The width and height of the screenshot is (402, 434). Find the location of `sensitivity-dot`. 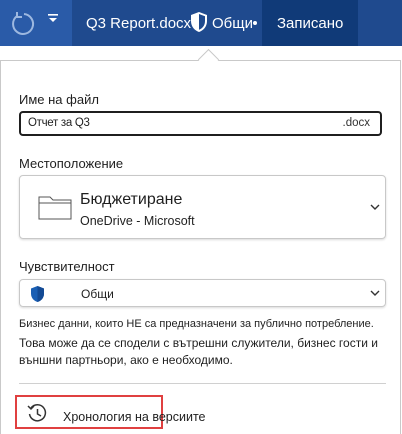

sensitivity-dot is located at coordinates (255, 23).